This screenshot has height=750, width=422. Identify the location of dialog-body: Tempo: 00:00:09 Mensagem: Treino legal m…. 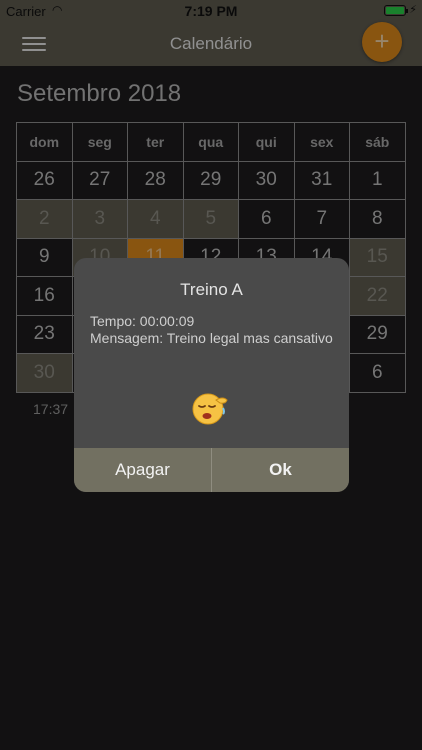
(212, 330).